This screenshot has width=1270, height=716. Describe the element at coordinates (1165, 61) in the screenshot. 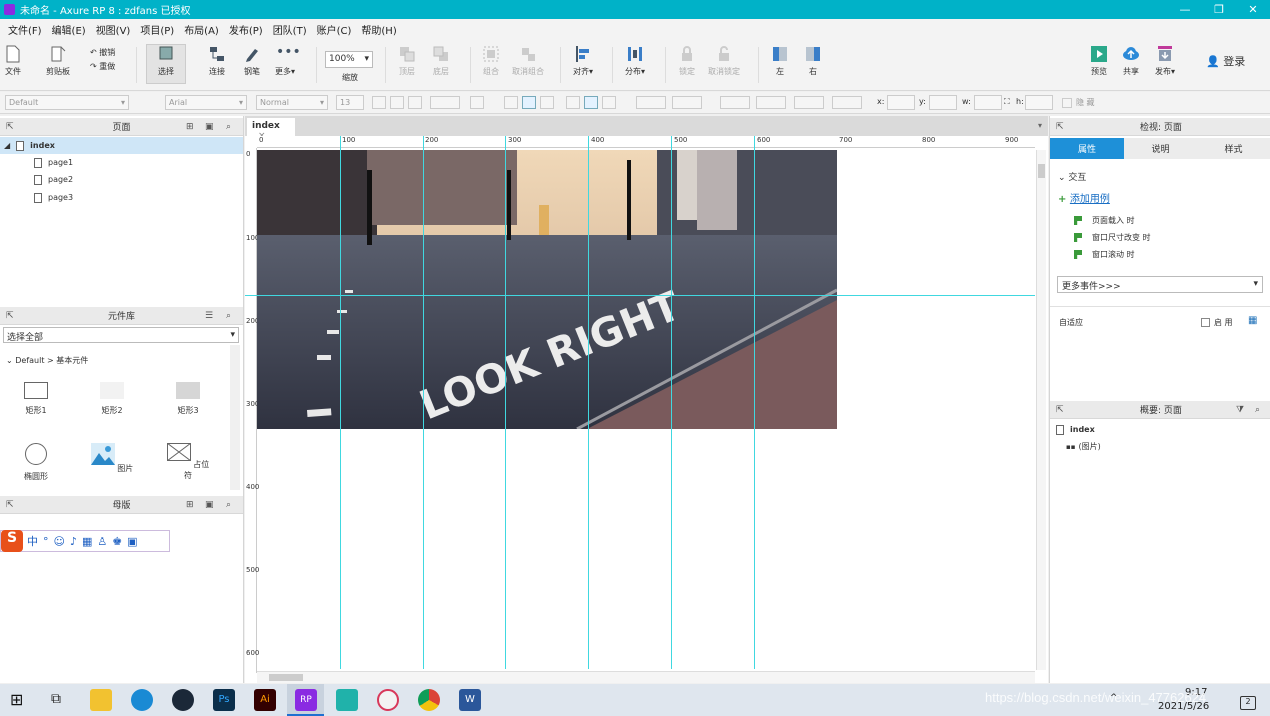

I see `publish-button: 发布▾` at that location.